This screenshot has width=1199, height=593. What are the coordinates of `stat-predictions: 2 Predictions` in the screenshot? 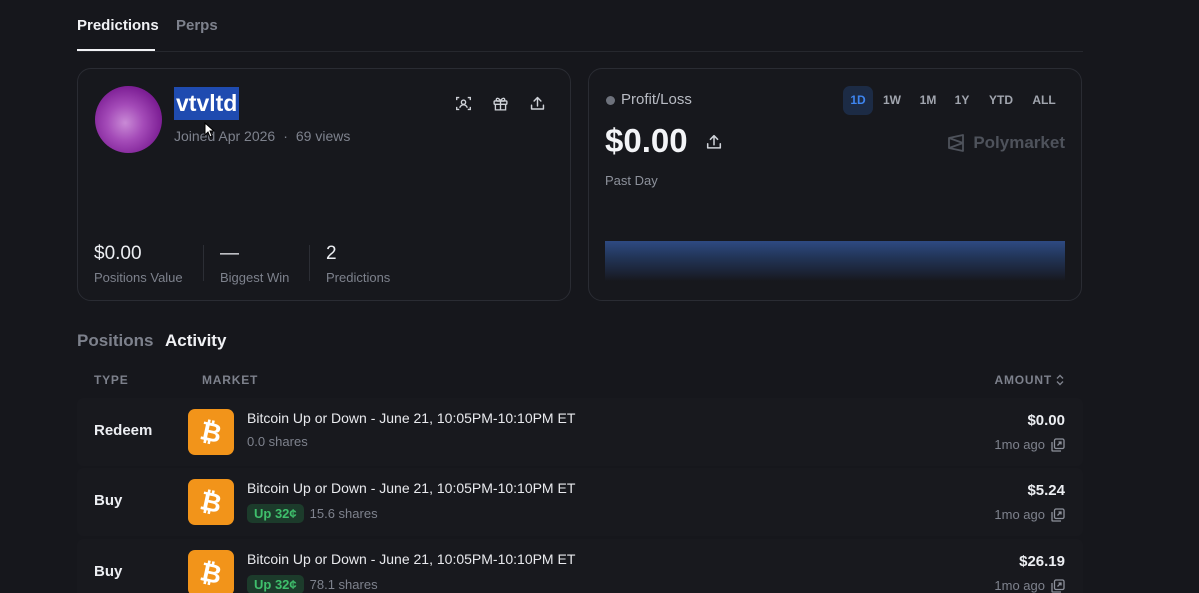 It's located at (358, 263).